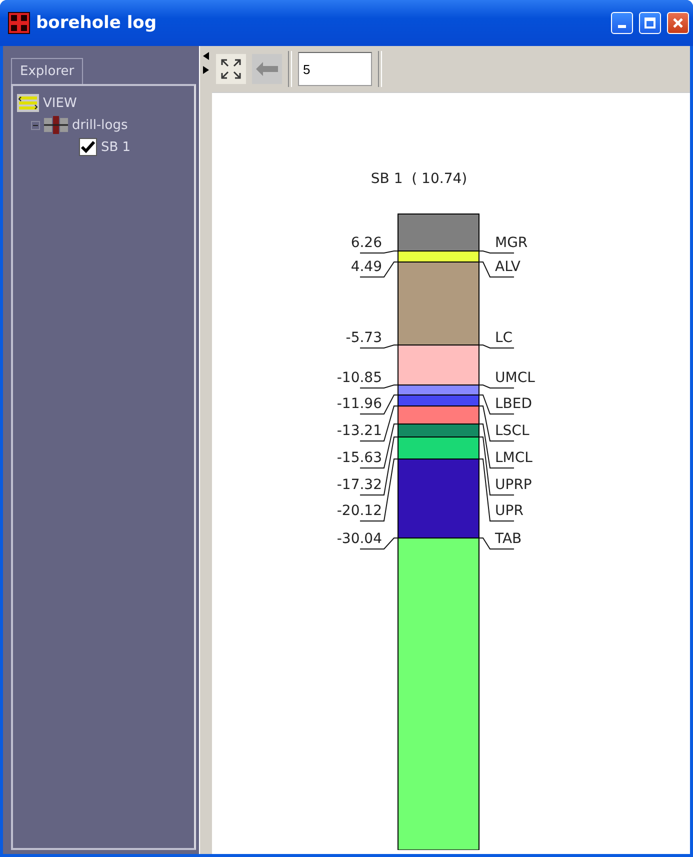  Describe the element at coordinates (507, 267) in the screenshot. I see `formation-label: ALV` at that location.